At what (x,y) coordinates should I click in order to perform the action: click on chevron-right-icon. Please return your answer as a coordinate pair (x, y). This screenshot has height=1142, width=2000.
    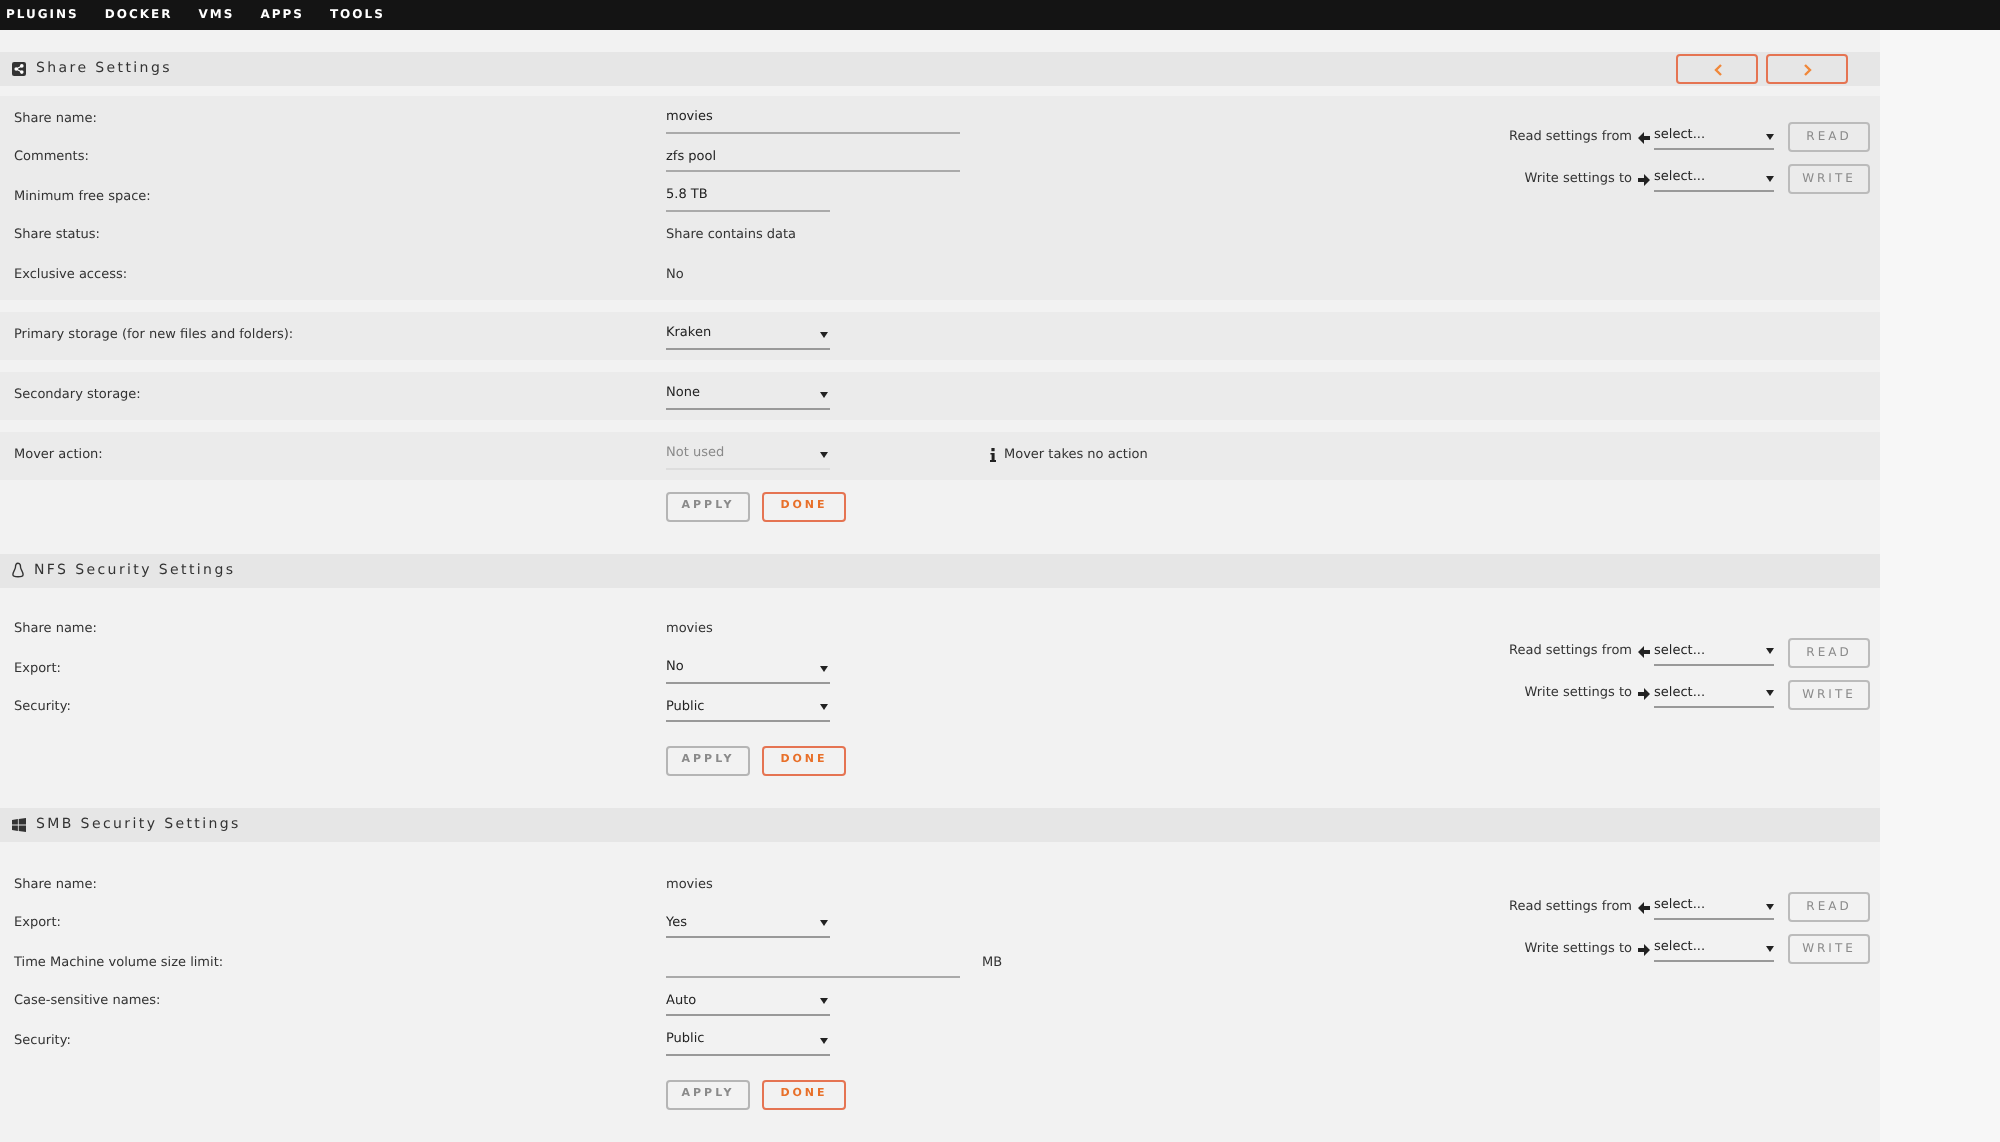
    Looking at the image, I should click on (1807, 69).